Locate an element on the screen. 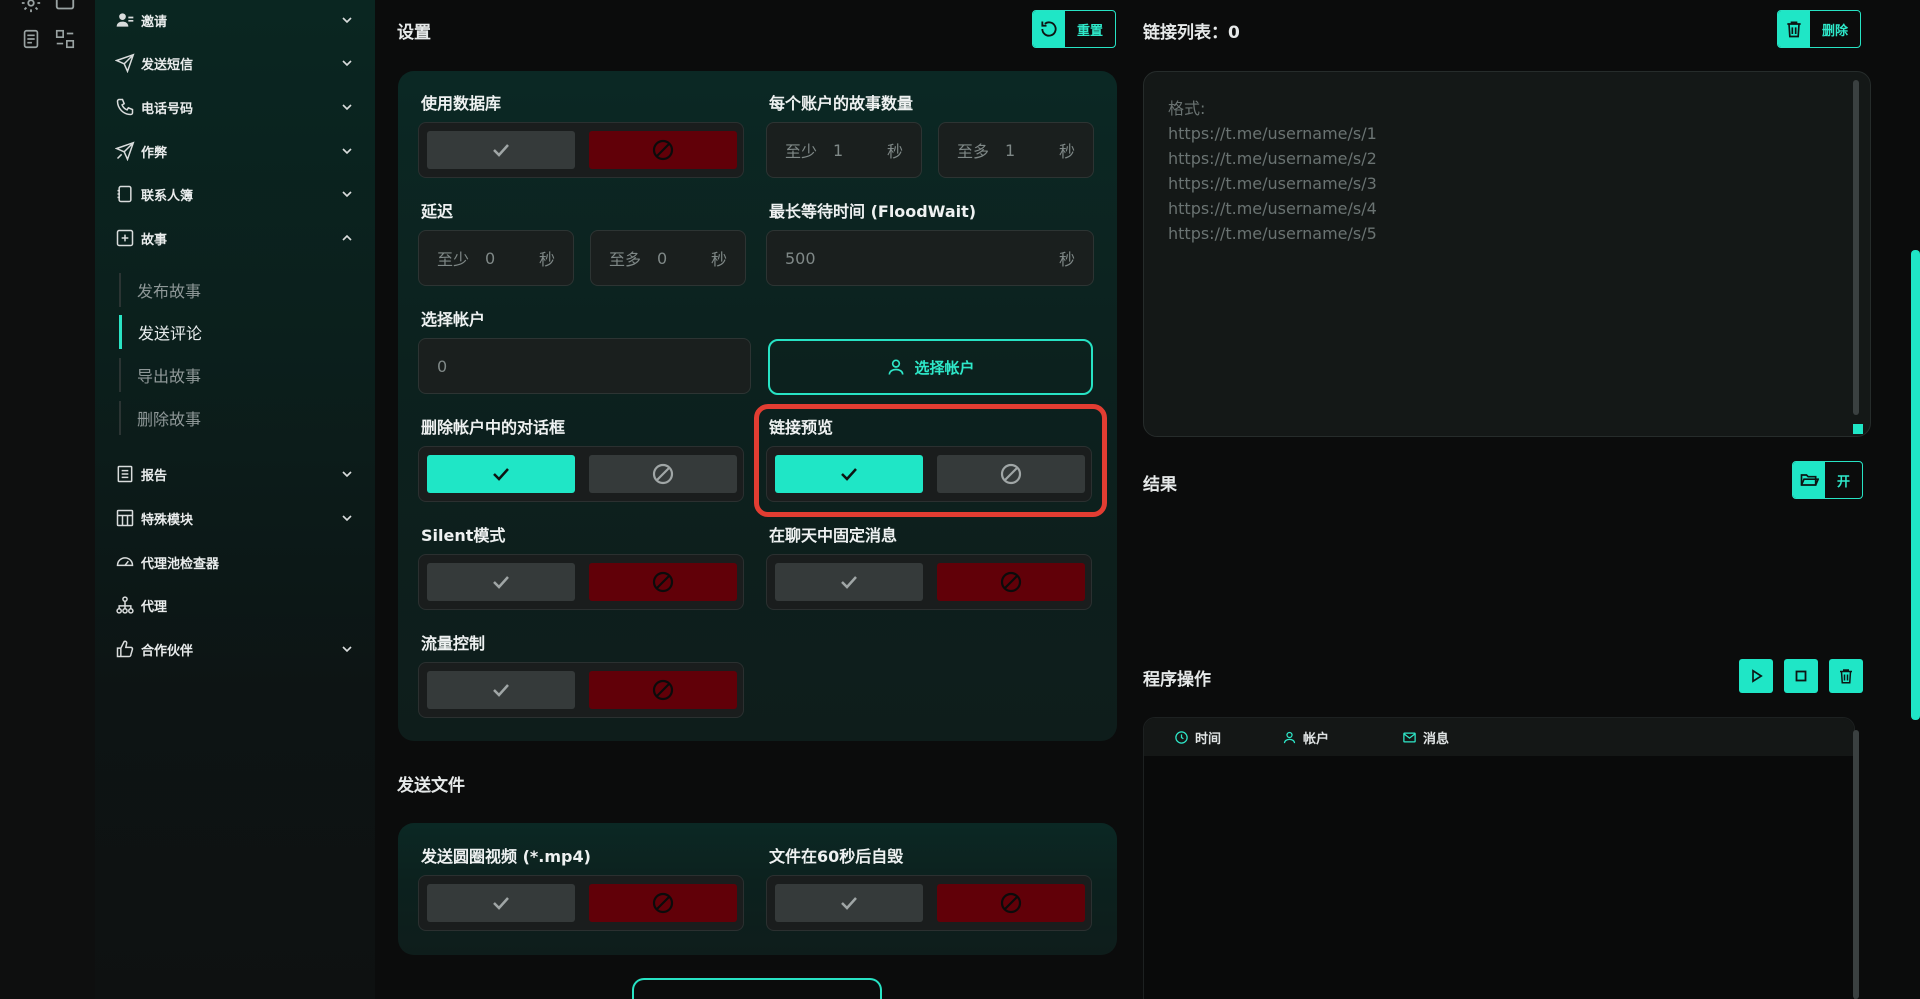  blocks-icon is located at coordinates (65, 39).